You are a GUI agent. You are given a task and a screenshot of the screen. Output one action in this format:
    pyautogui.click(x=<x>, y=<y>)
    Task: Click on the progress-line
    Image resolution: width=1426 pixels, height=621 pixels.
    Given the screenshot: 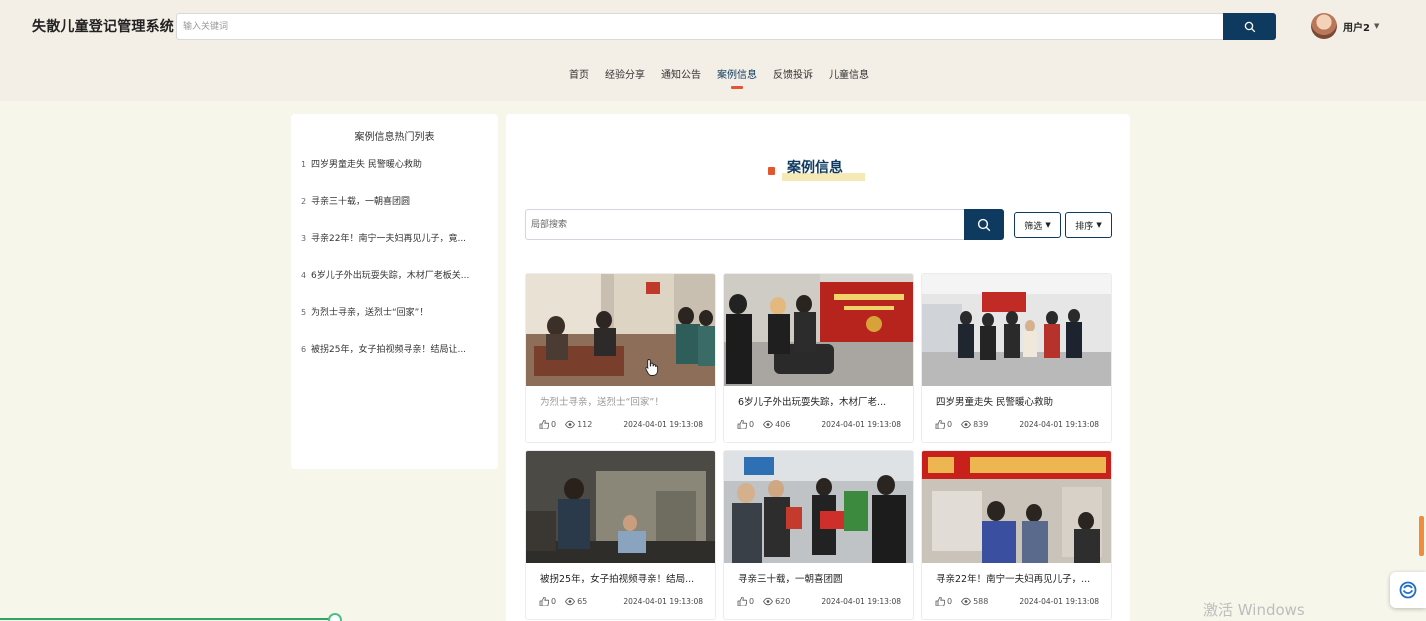 What is the action you would take?
    pyautogui.click(x=168, y=619)
    